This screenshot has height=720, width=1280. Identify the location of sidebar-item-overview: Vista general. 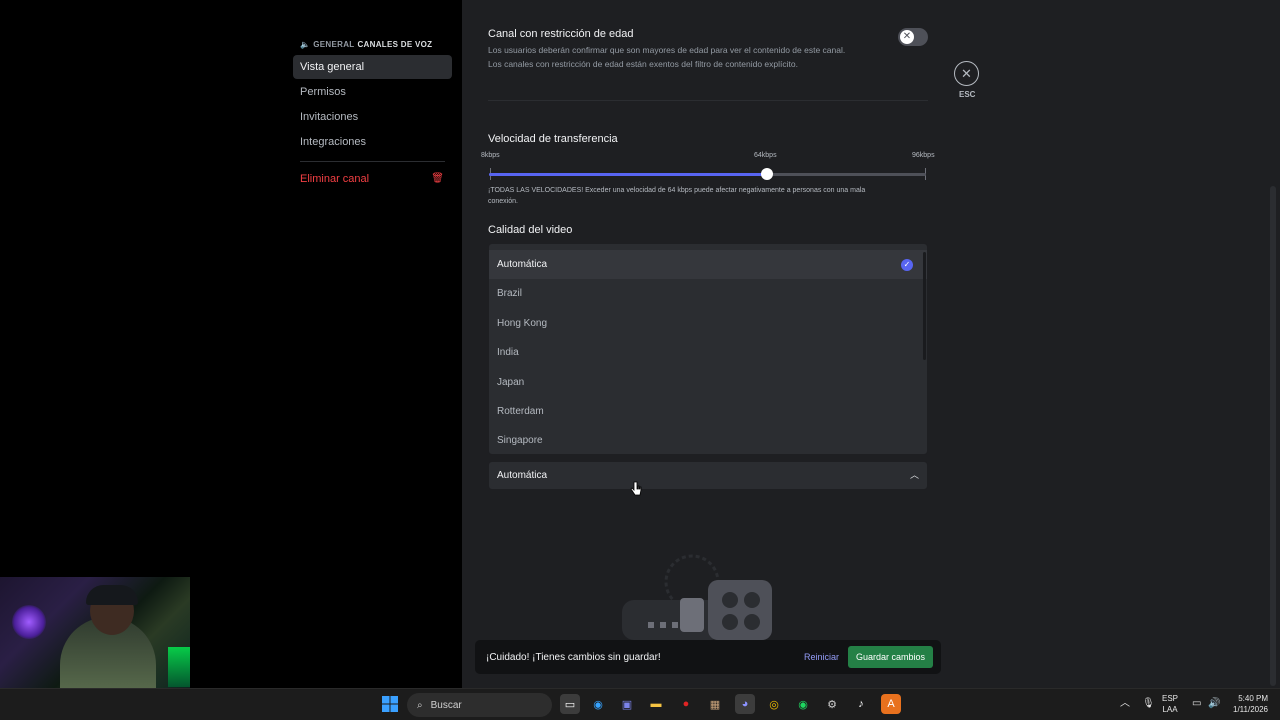
(372, 67).